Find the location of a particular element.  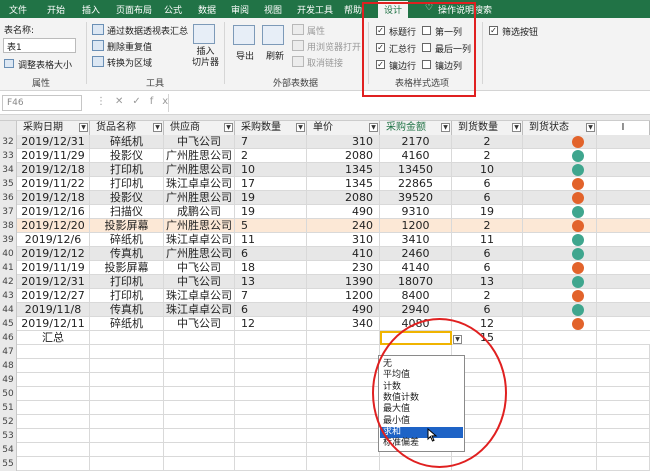

unlink-button: 取消链接 is located at coordinates (325, 62).